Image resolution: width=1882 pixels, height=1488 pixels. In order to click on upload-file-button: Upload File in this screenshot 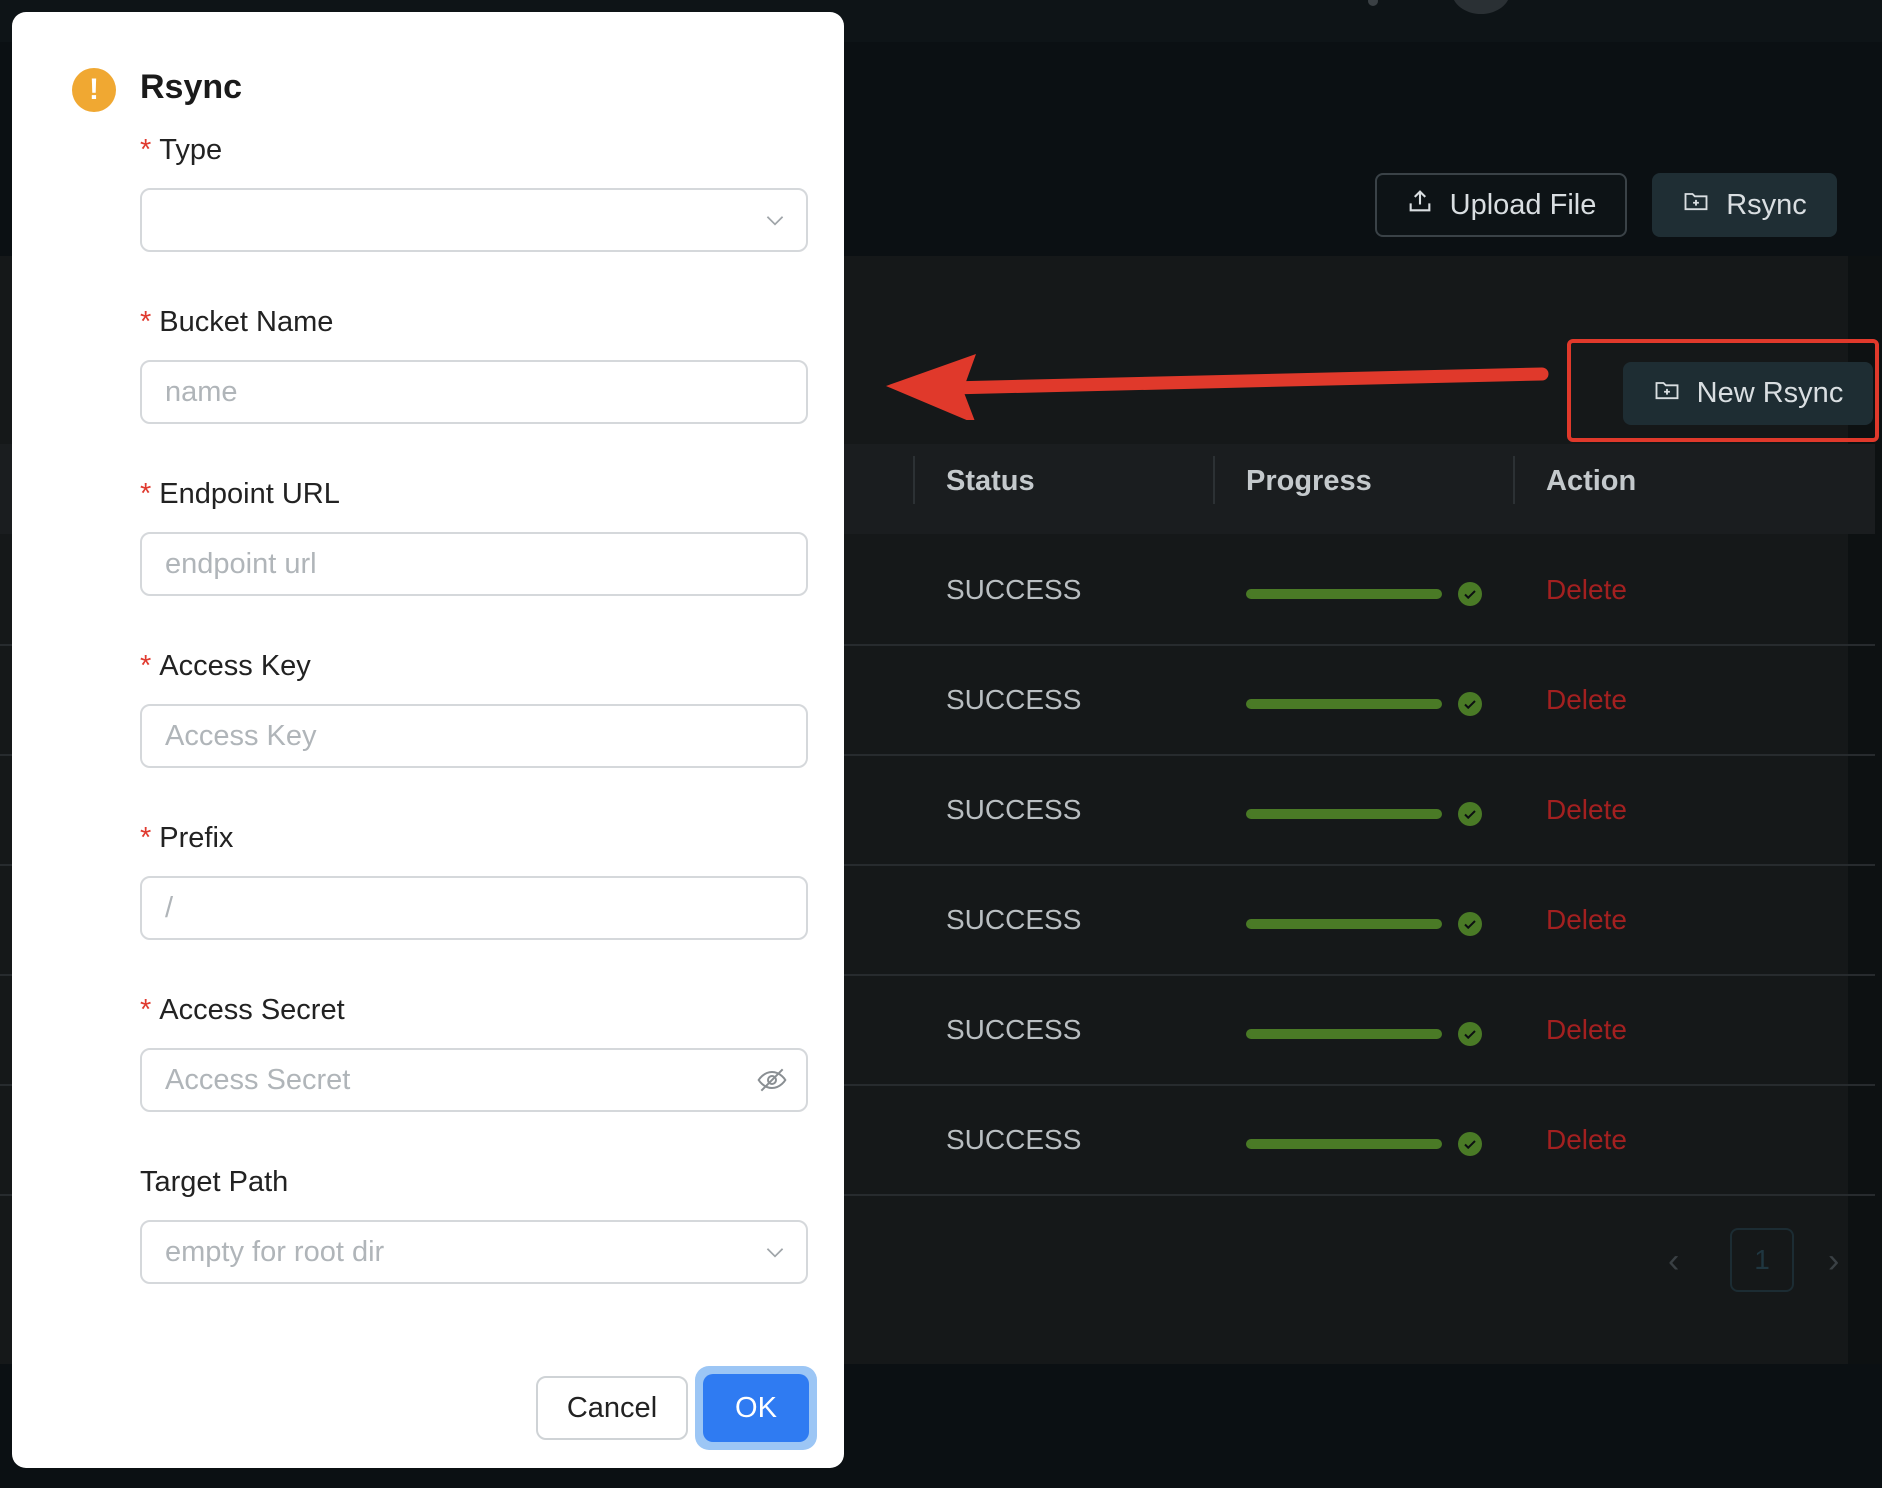, I will do `click(1501, 205)`.